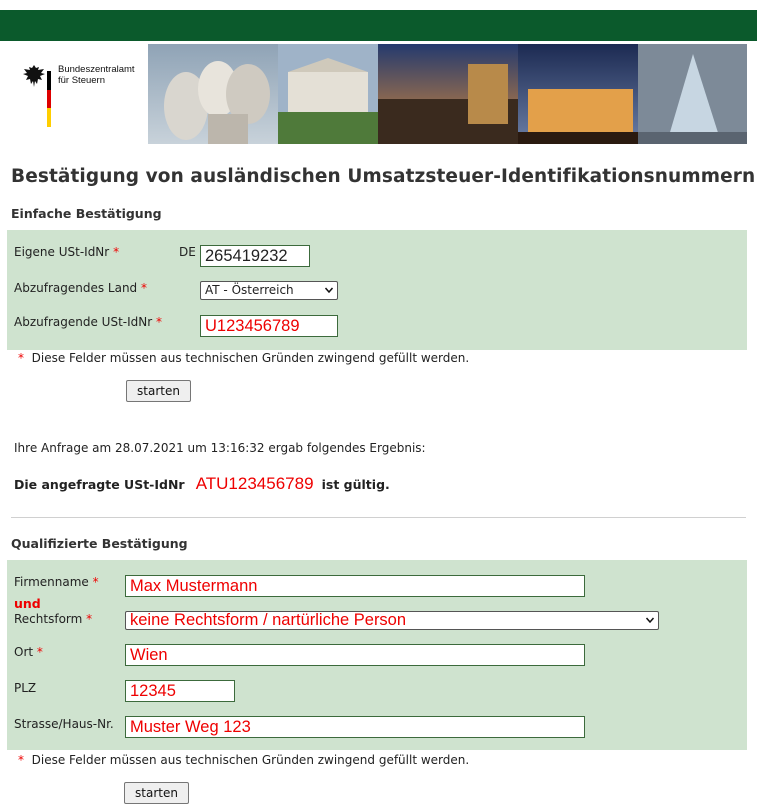  I want to click on street-label: Strasse/Haus-Nr., so click(64, 724).